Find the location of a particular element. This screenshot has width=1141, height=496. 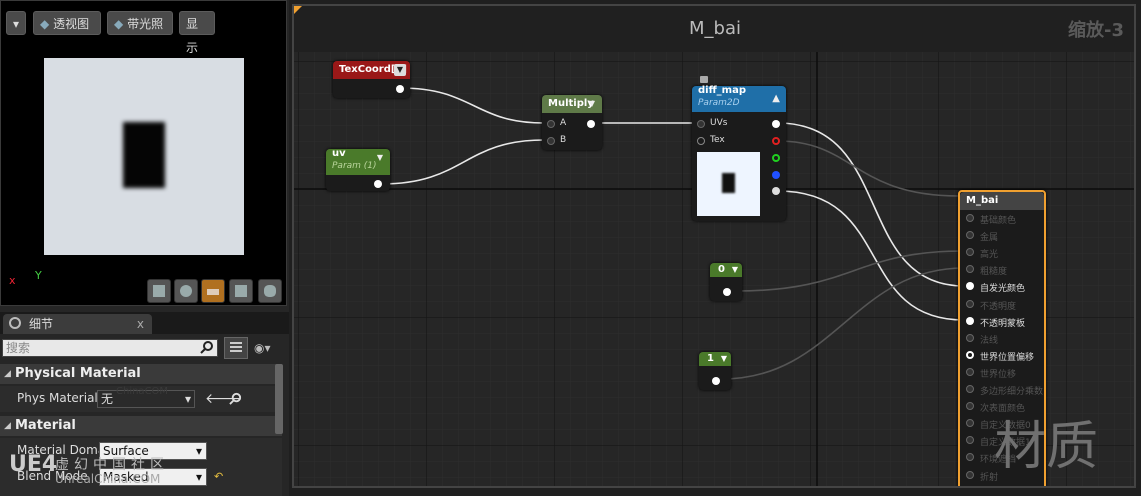

preview-plane is located at coordinates (144, 156).